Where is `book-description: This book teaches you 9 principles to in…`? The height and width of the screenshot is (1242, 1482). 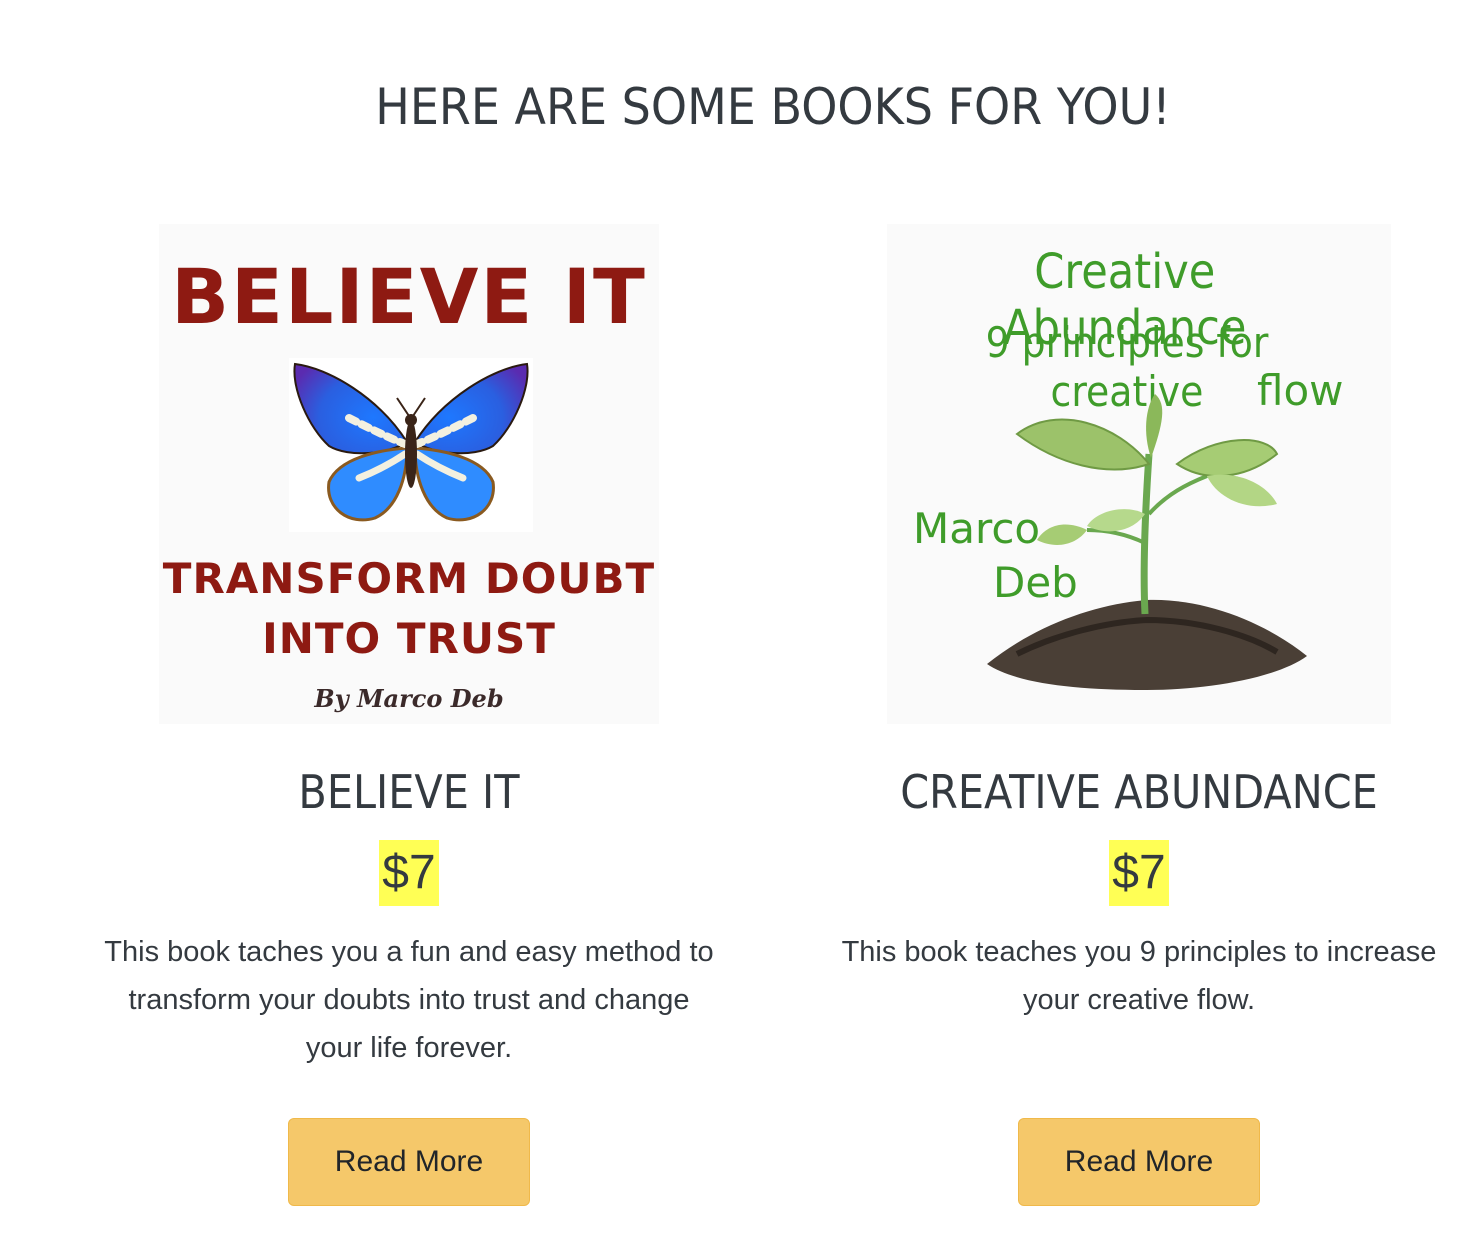 book-description: This book teaches you 9 principles to in… is located at coordinates (1139, 976).